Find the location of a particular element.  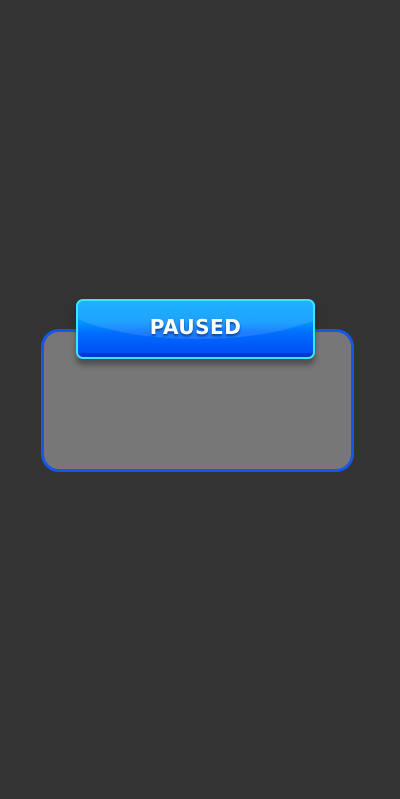

pause-title-banner: PAUSED is located at coordinates (195, 329).